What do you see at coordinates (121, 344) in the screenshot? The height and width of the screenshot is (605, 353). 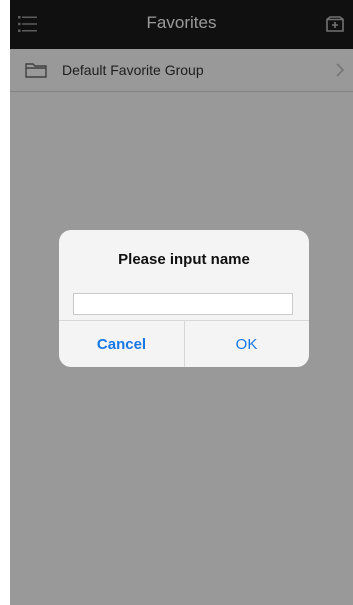 I see `cancel-button: Cancel` at bounding box center [121, 344].